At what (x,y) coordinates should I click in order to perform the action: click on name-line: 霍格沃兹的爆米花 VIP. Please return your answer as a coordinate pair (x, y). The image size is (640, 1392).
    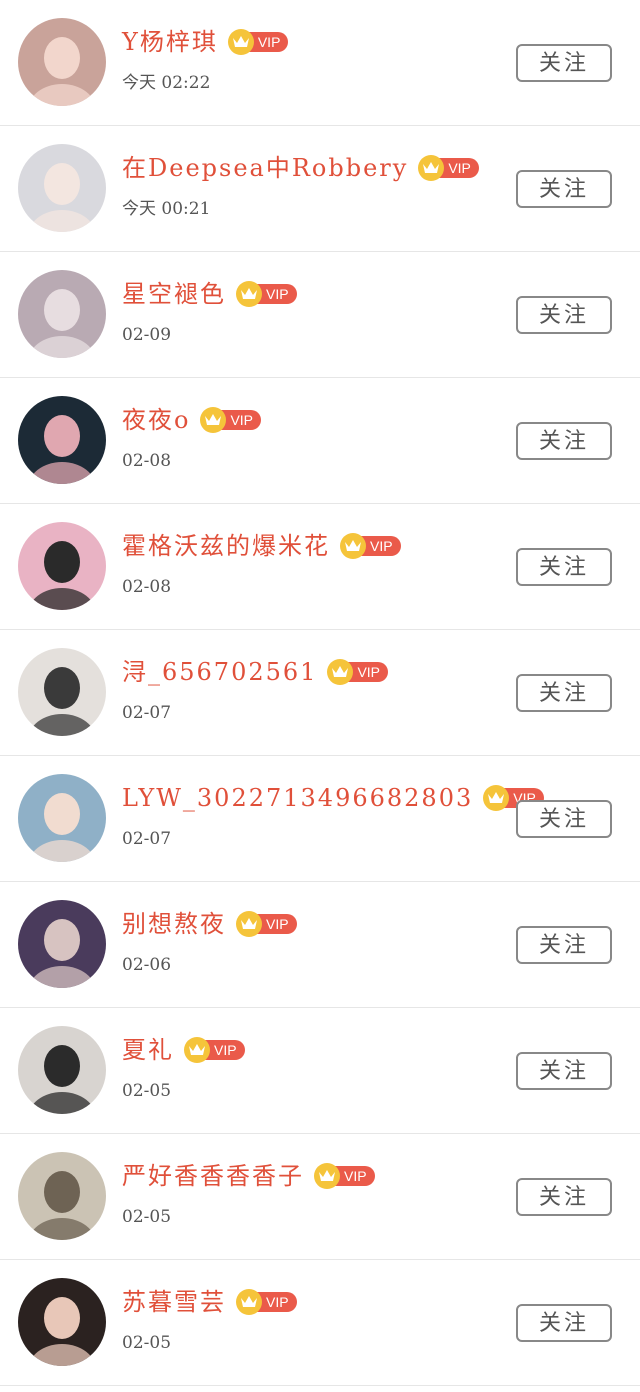
    Looking at the image, I should click on (261, 546).